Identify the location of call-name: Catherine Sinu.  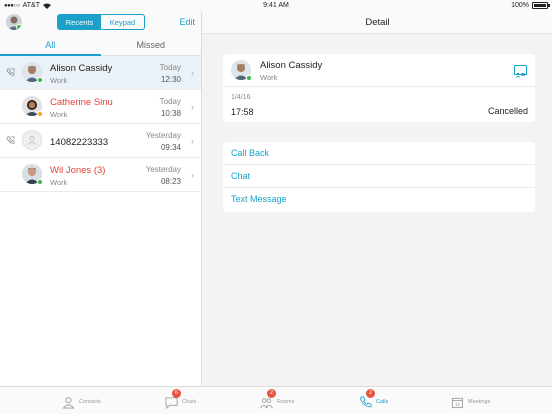
(81, 102).